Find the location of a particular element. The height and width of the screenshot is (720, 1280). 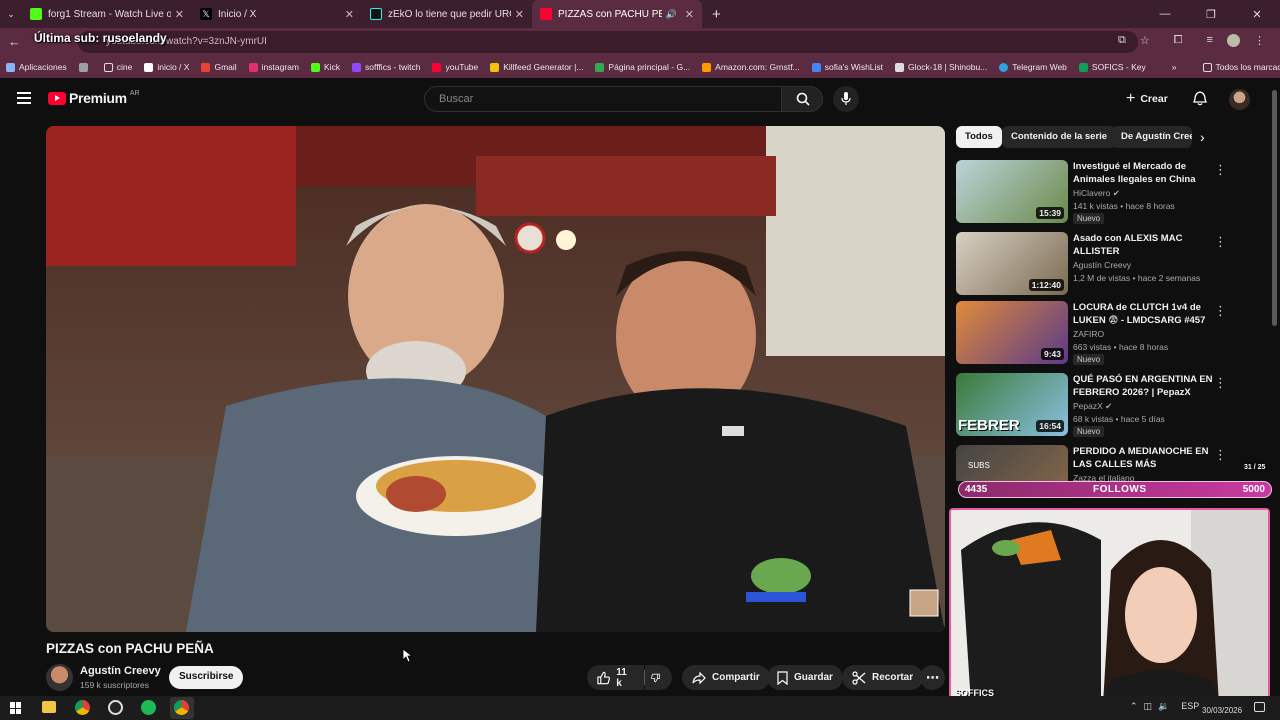

chip-all: Todos is located at coordinates (979, 137).